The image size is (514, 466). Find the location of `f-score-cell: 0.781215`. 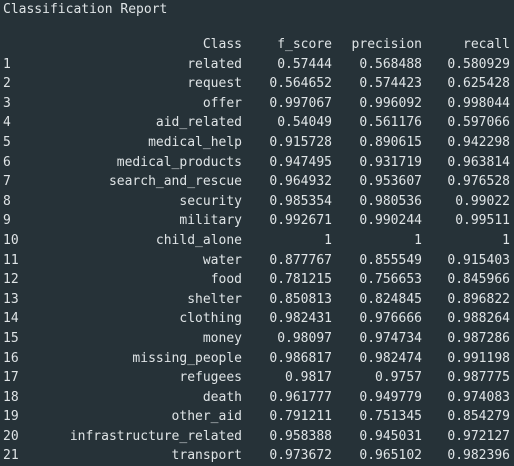

f-score-cell: 0.781215 is located at coordinates (300, 280).